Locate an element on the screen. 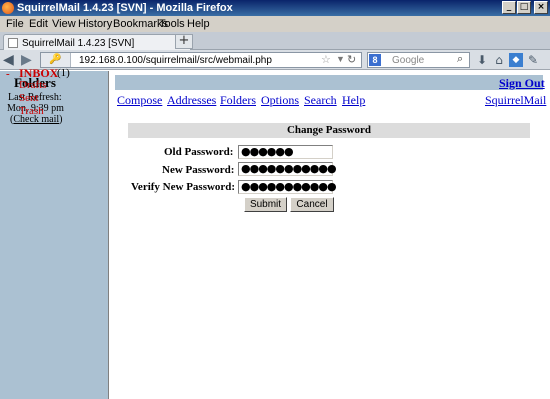 The image size is (550, 399). inbox-unread-count: (1) is located at coordinates (63, 73).